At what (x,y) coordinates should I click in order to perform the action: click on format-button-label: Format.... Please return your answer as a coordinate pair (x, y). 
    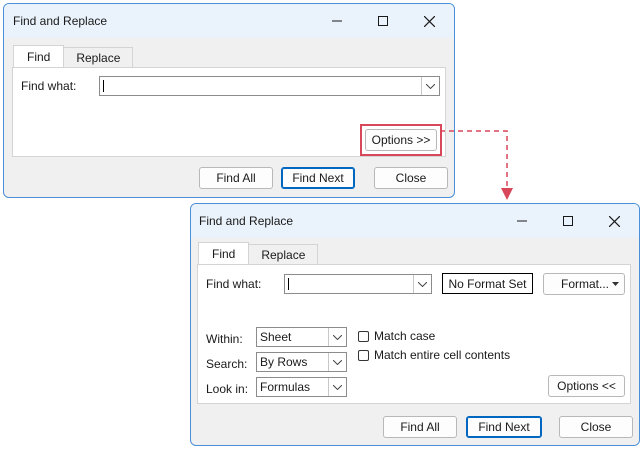
    Looking at the image, I should click on (585, 284).